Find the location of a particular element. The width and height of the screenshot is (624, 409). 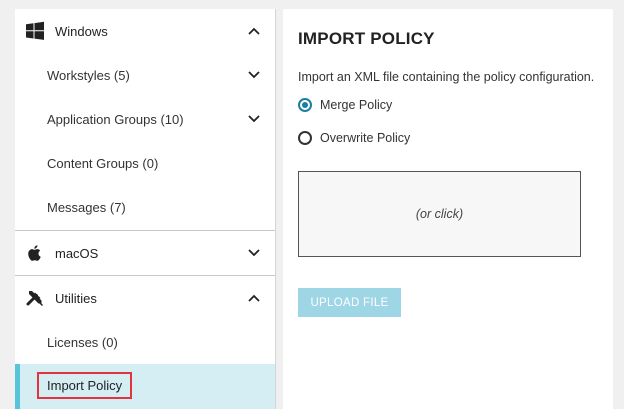

sidebar-section-utilities: Utilities is located at coordinates (145, 298).